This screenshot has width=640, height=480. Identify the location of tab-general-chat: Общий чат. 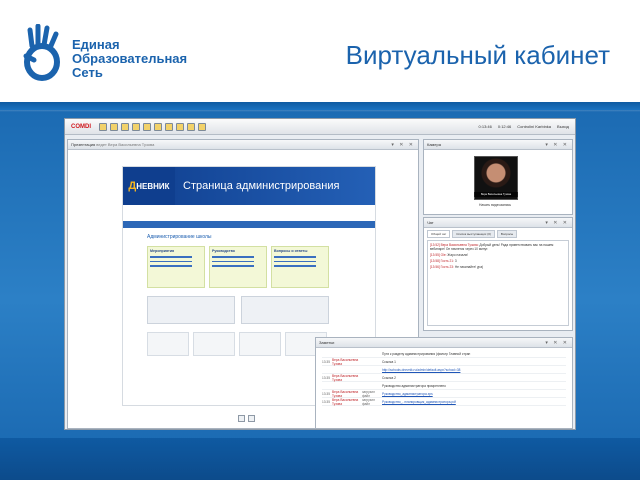
(439, 234).